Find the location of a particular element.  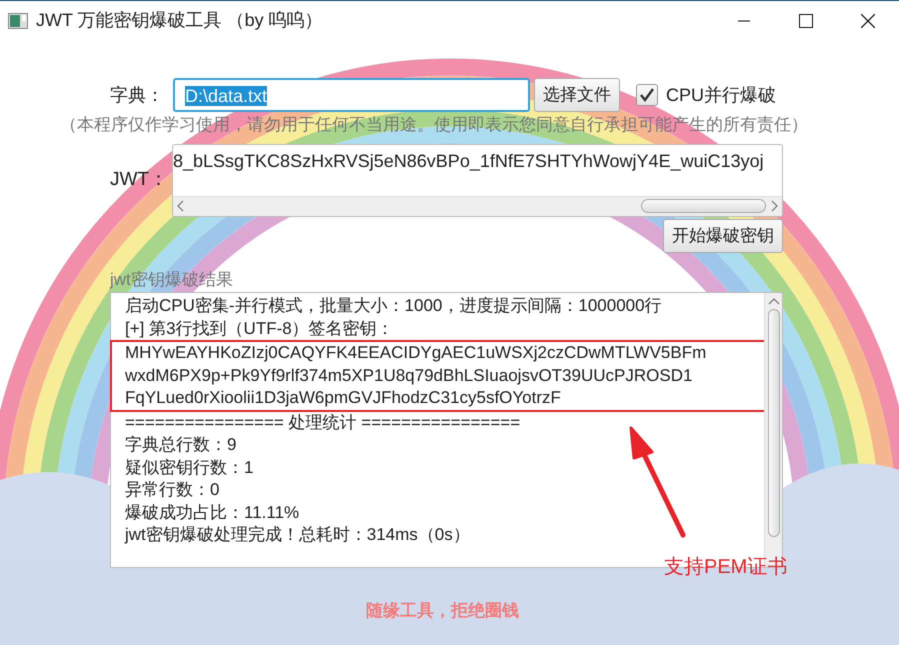

maximize-icon is located at coordinates (806, 21).